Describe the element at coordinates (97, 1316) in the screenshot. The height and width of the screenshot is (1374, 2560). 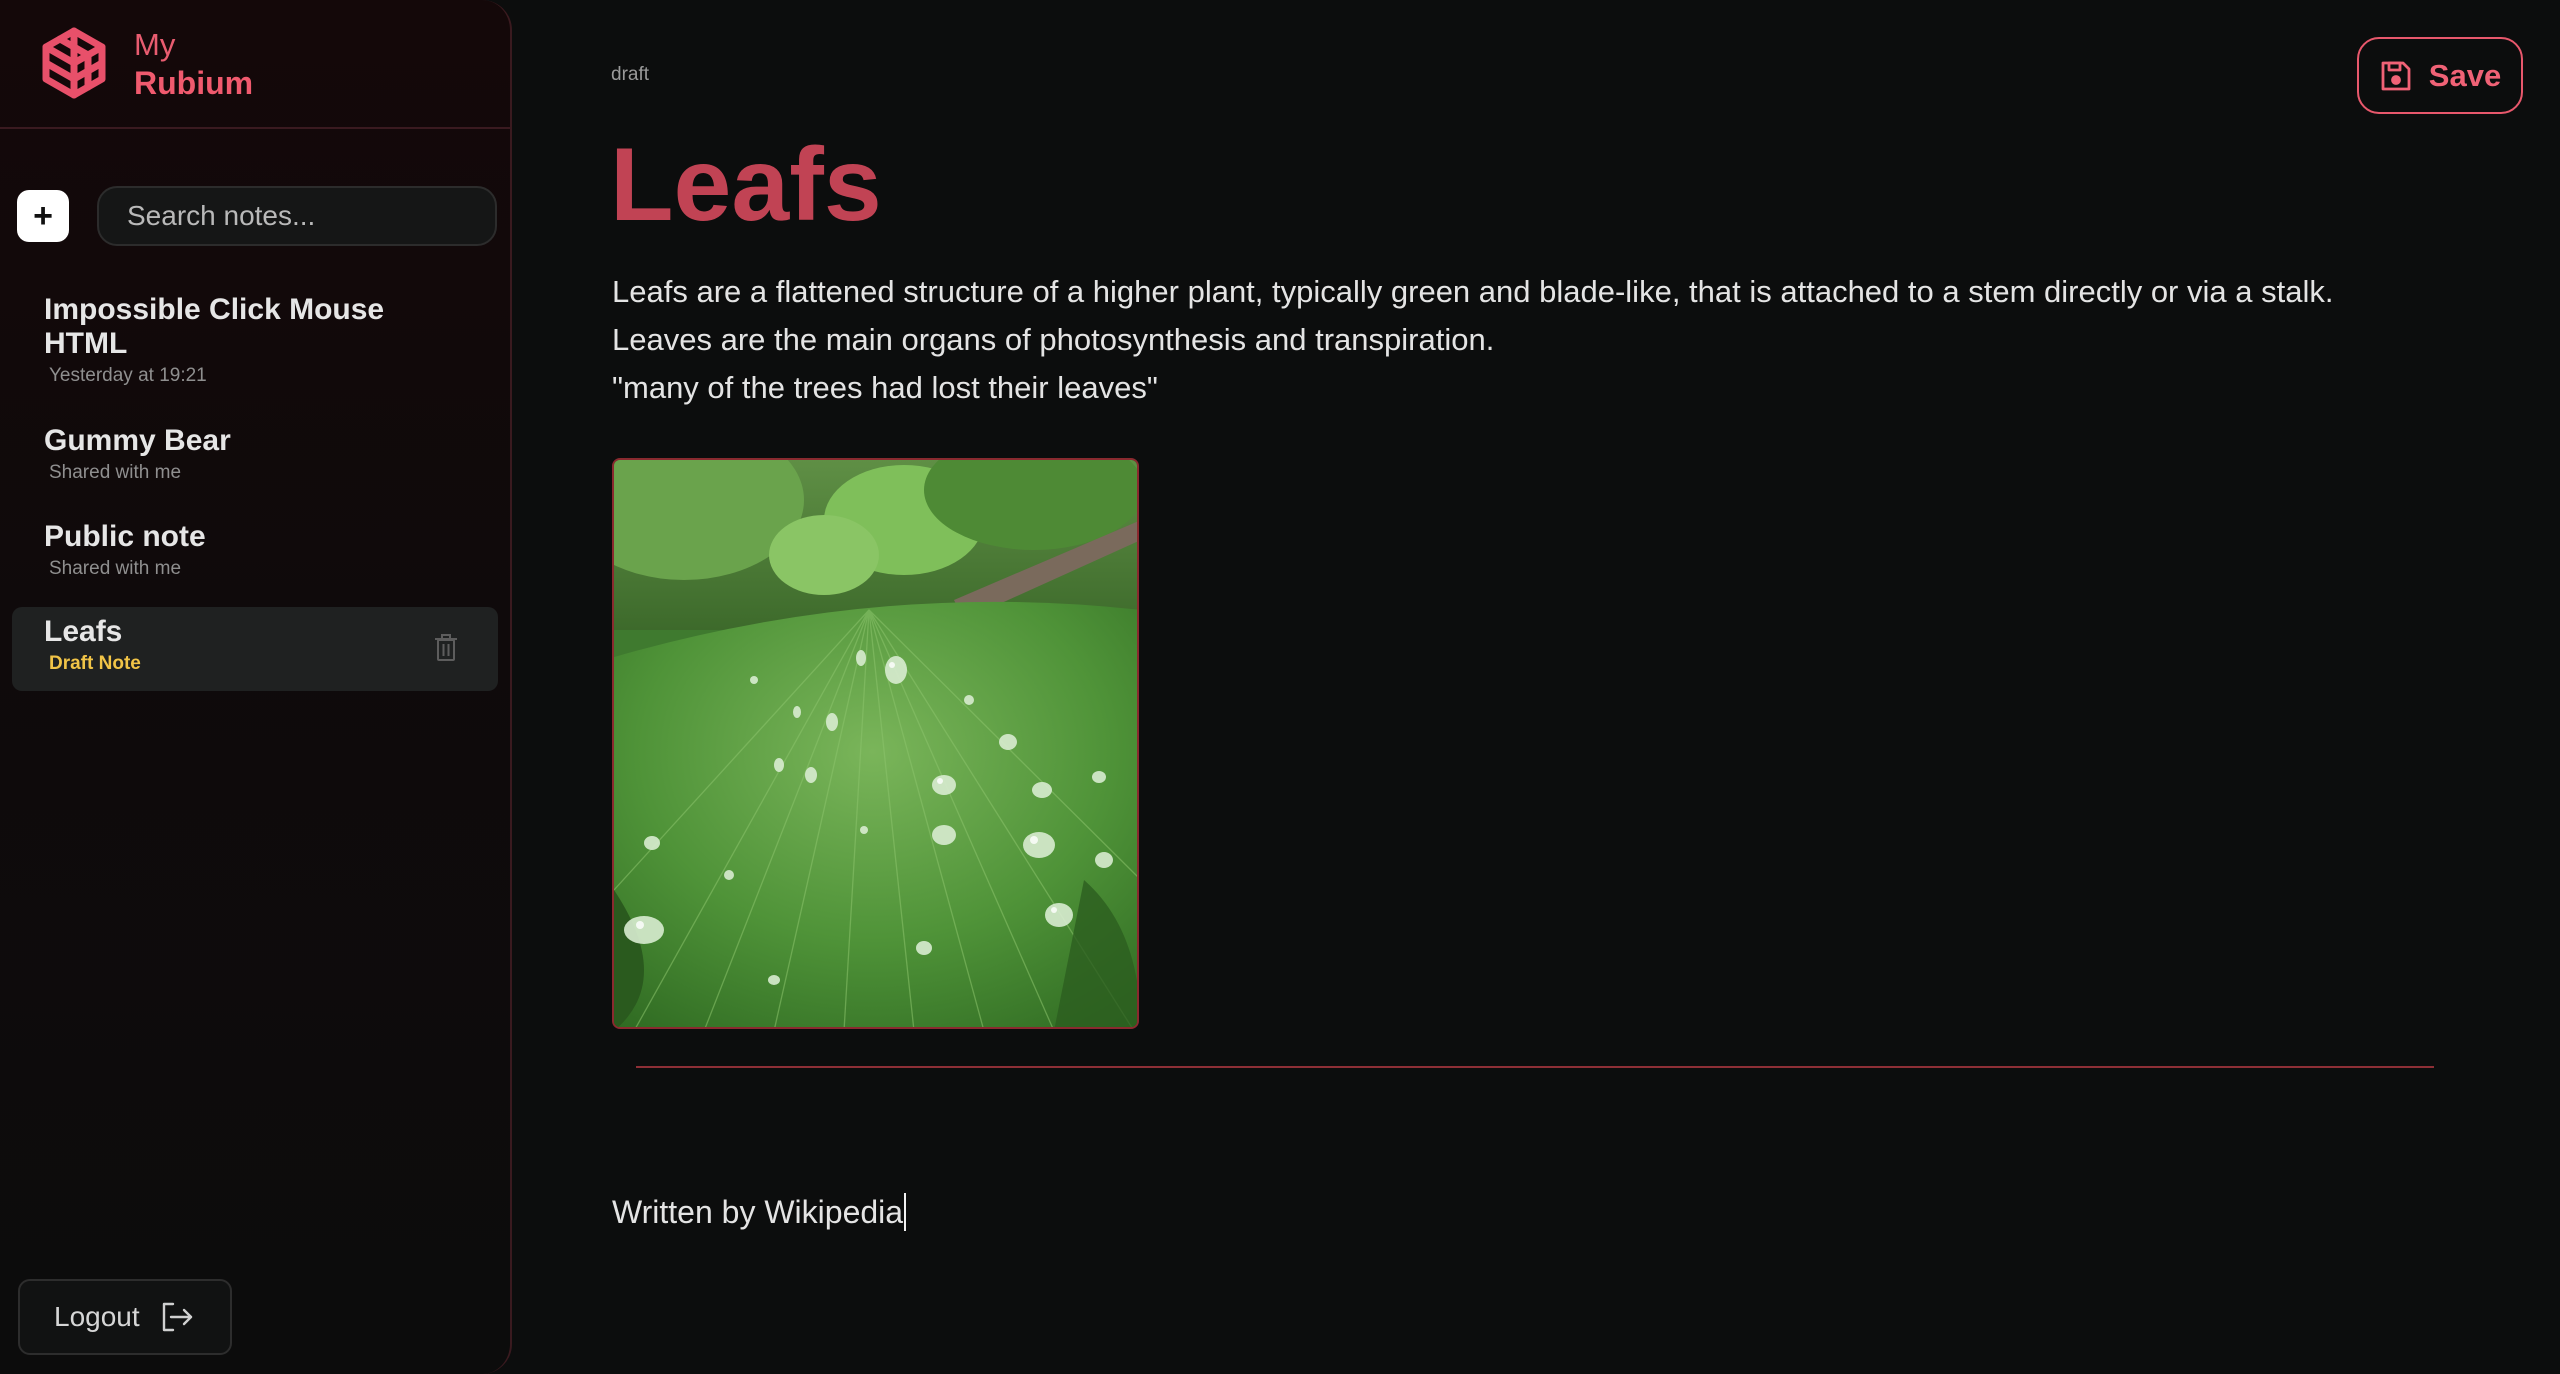
I see `logout-label: Logout` at that location.